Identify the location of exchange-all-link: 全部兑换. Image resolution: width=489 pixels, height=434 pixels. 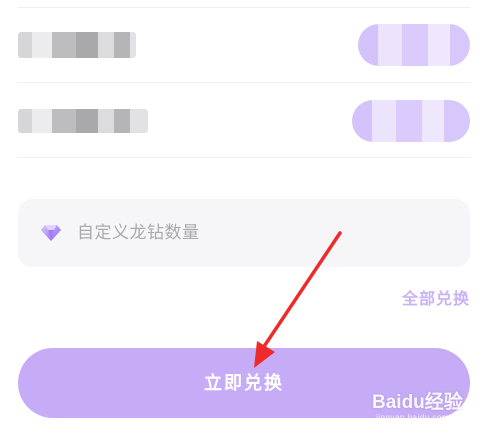
(436, 297).